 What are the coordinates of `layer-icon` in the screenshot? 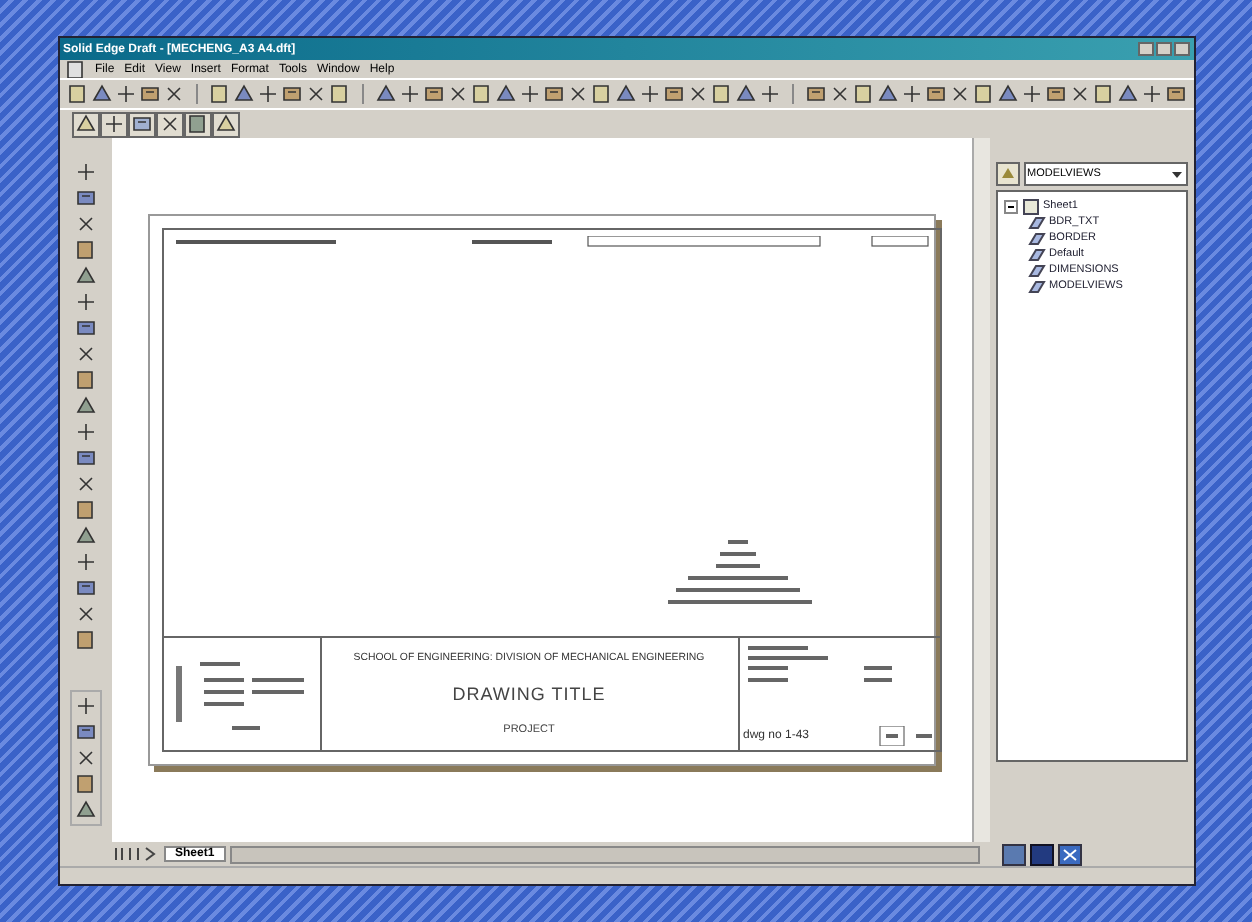 It's located at (1007, 174).